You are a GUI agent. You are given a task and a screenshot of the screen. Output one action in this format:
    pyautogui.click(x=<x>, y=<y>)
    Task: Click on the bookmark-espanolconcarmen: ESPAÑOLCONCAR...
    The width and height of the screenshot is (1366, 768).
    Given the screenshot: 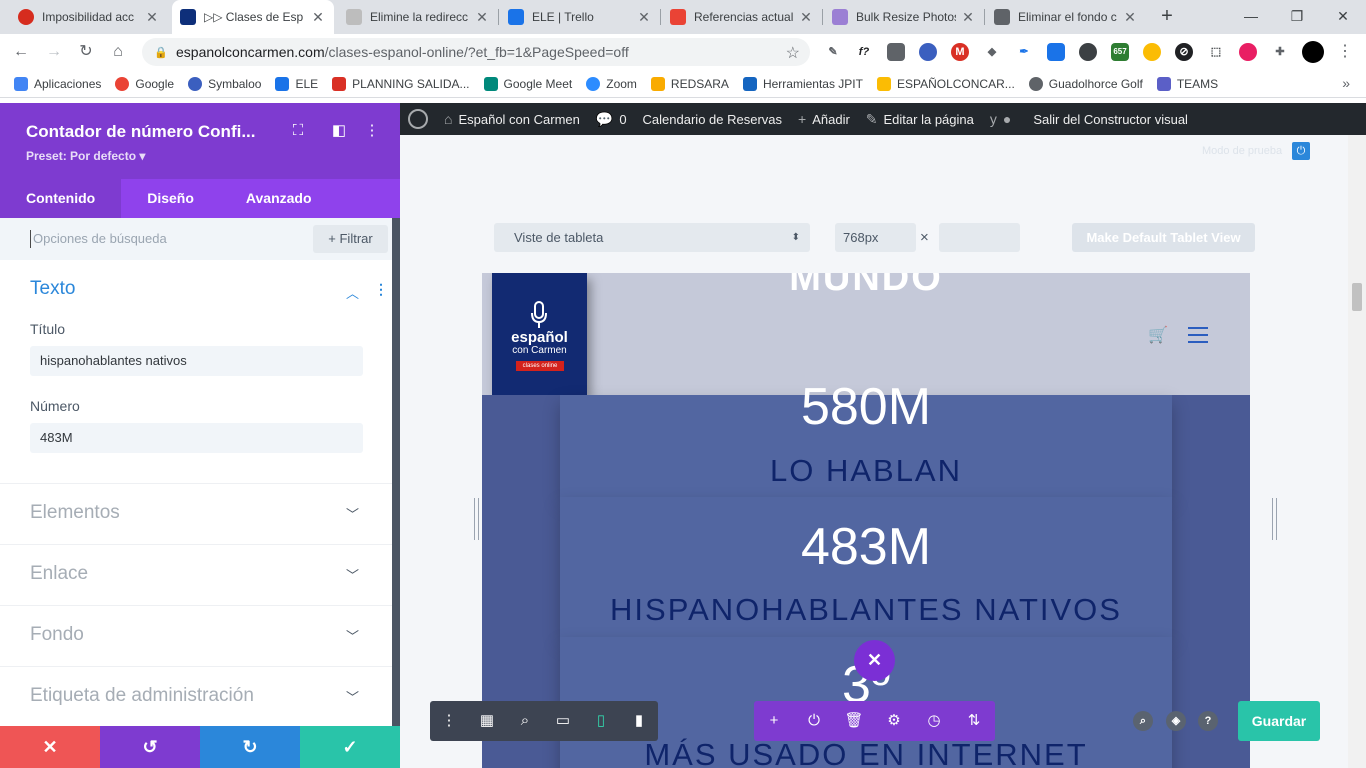 What is the action you would take?
    pyautogui.click(x=945, y=83)
    